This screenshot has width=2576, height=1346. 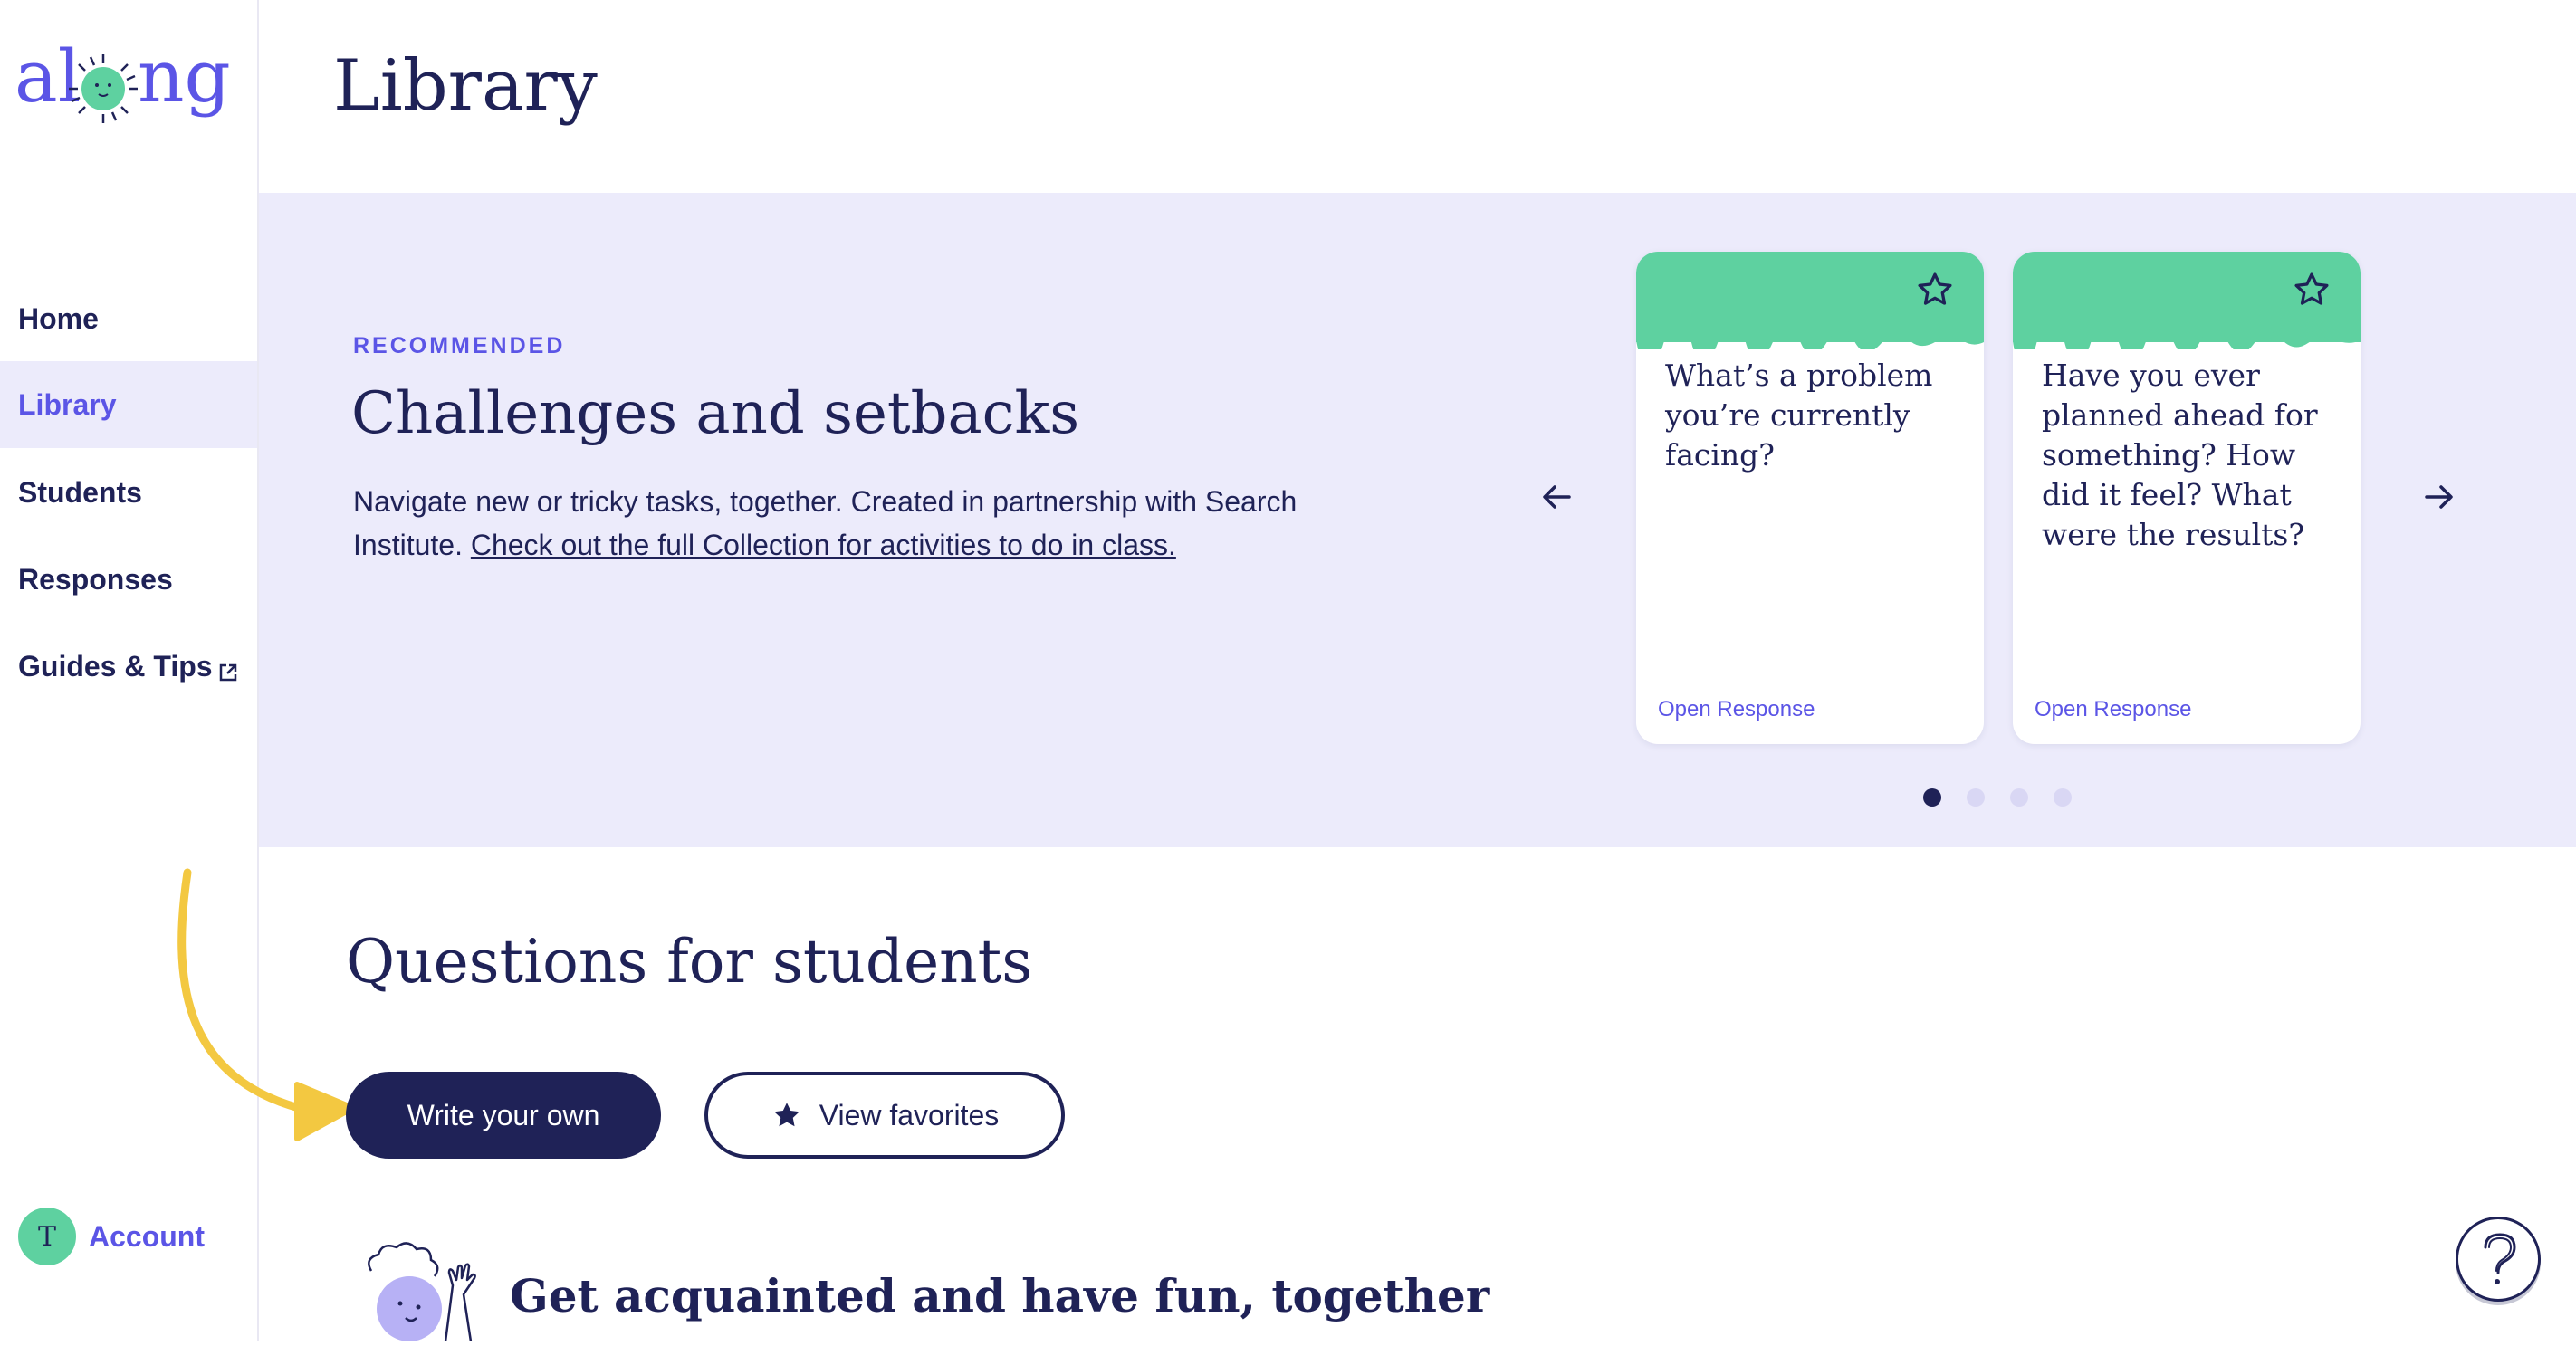 I want to click on carousel-next-button, so click(x=2439, y=497).